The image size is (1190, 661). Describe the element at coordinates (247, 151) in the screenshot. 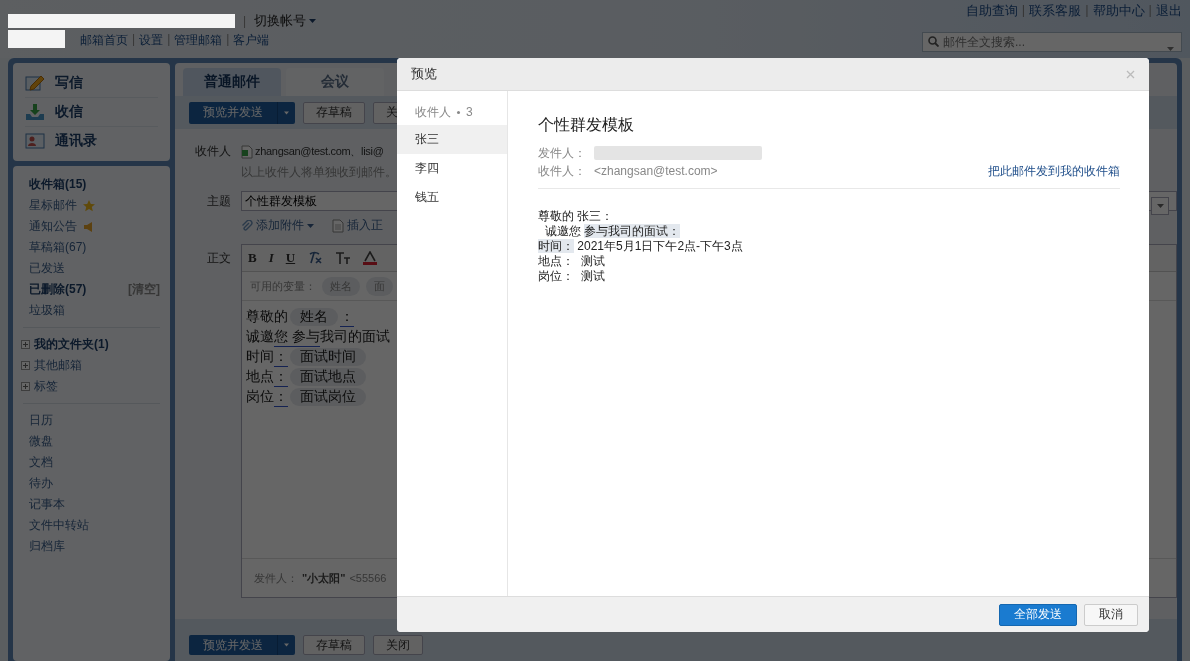

I see `group-send-icon` at that location.